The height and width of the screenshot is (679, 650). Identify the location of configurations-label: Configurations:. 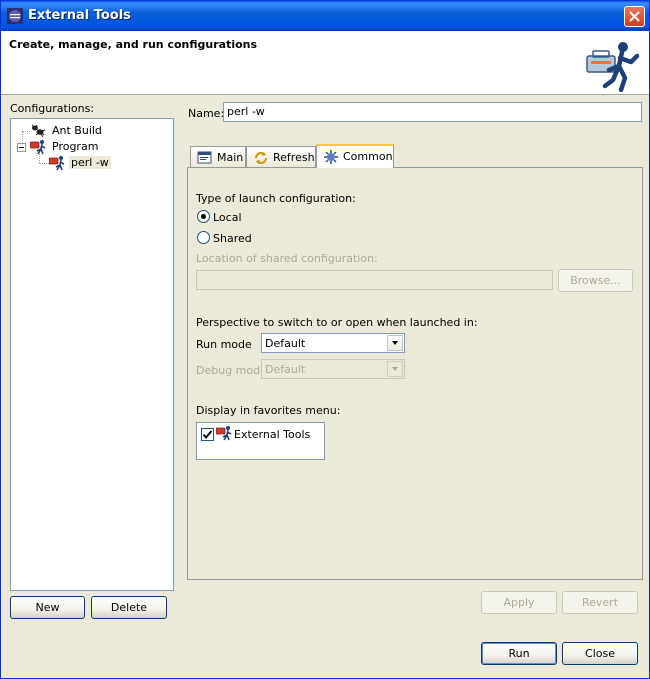
(52, 108).